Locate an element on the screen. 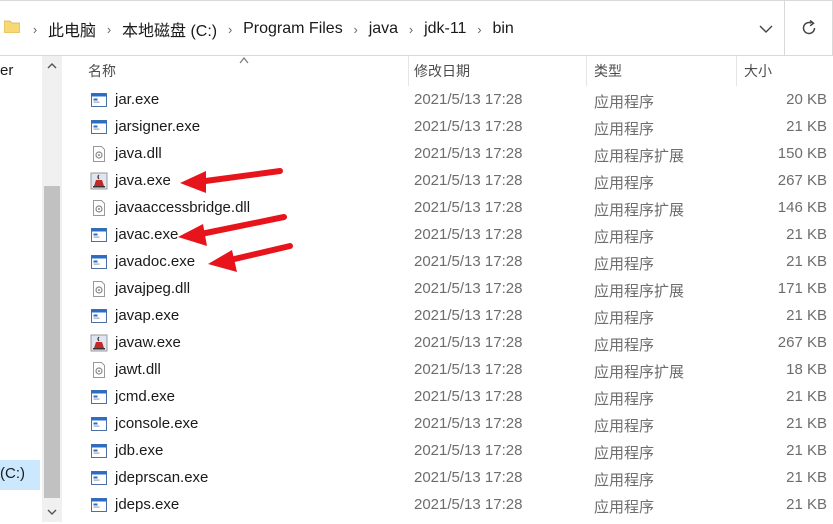 Image resolution: width=833 pixels, height=524 pixels. file-name: java.dll is located at coordinates (138, 153).